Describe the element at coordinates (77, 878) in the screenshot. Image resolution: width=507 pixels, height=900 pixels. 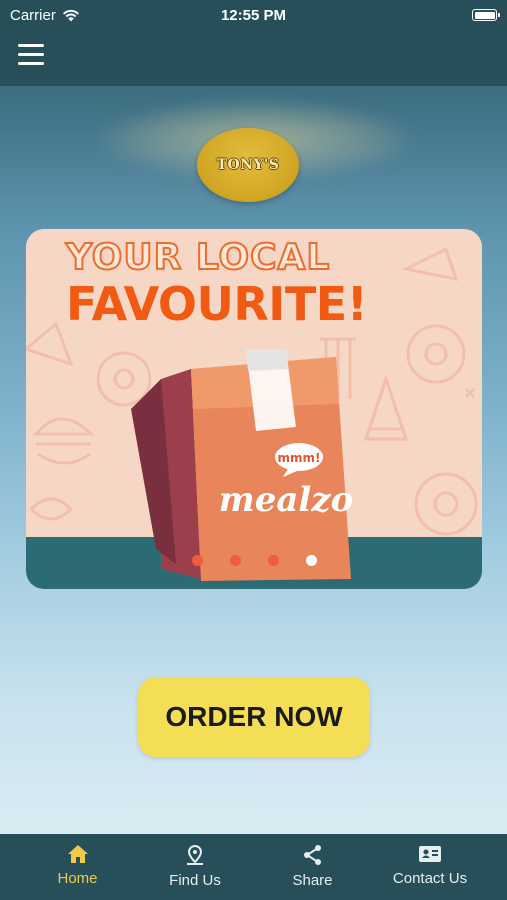
I see `tab-label-home: Home` at that location.